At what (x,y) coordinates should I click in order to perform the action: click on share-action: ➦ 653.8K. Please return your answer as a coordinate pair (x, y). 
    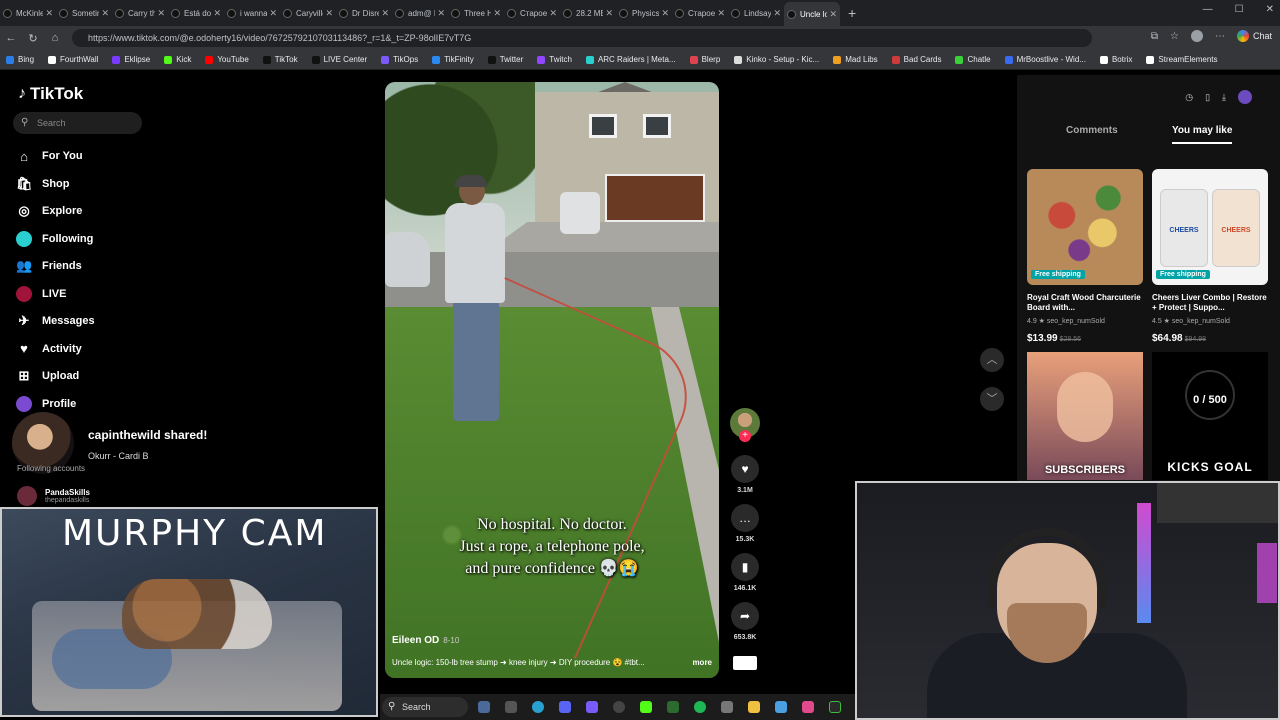
    Looking at the image, I should click on (745, 621).